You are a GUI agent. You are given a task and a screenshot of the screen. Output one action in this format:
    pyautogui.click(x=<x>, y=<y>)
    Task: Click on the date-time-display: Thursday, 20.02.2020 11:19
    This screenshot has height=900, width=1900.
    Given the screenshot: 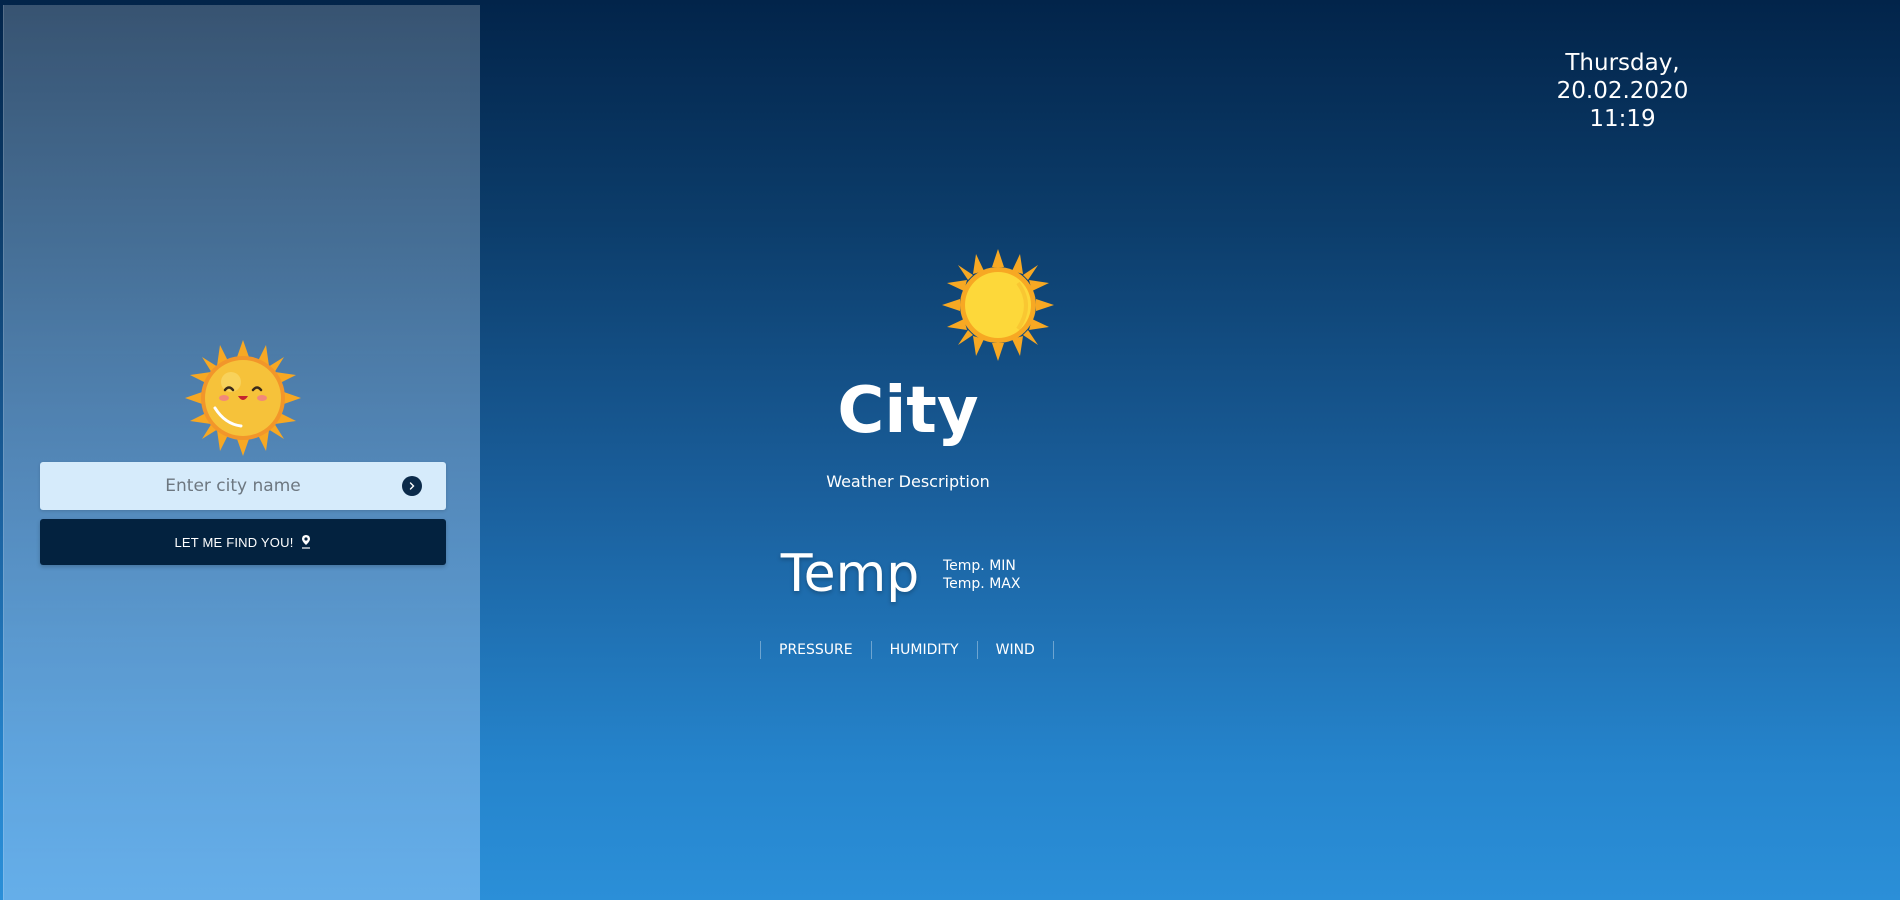 What is the action you would take?
    pyautogui.click(x=1622, y=91)
    